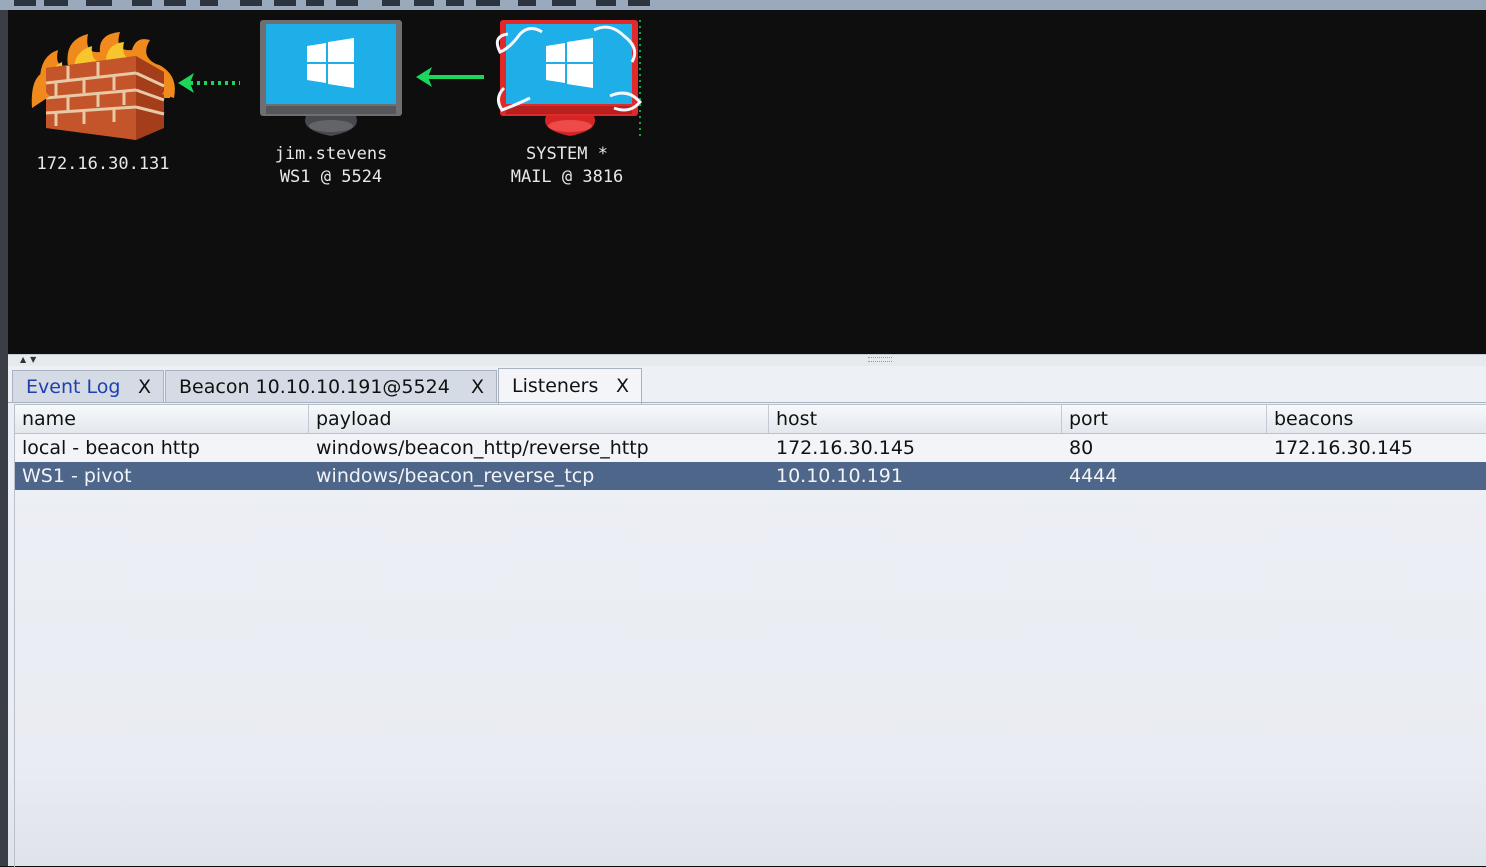 This screenshot has height=867, width=1486. I want to click on collapse-arrows-icon: ▲▼, so click(30, 359).